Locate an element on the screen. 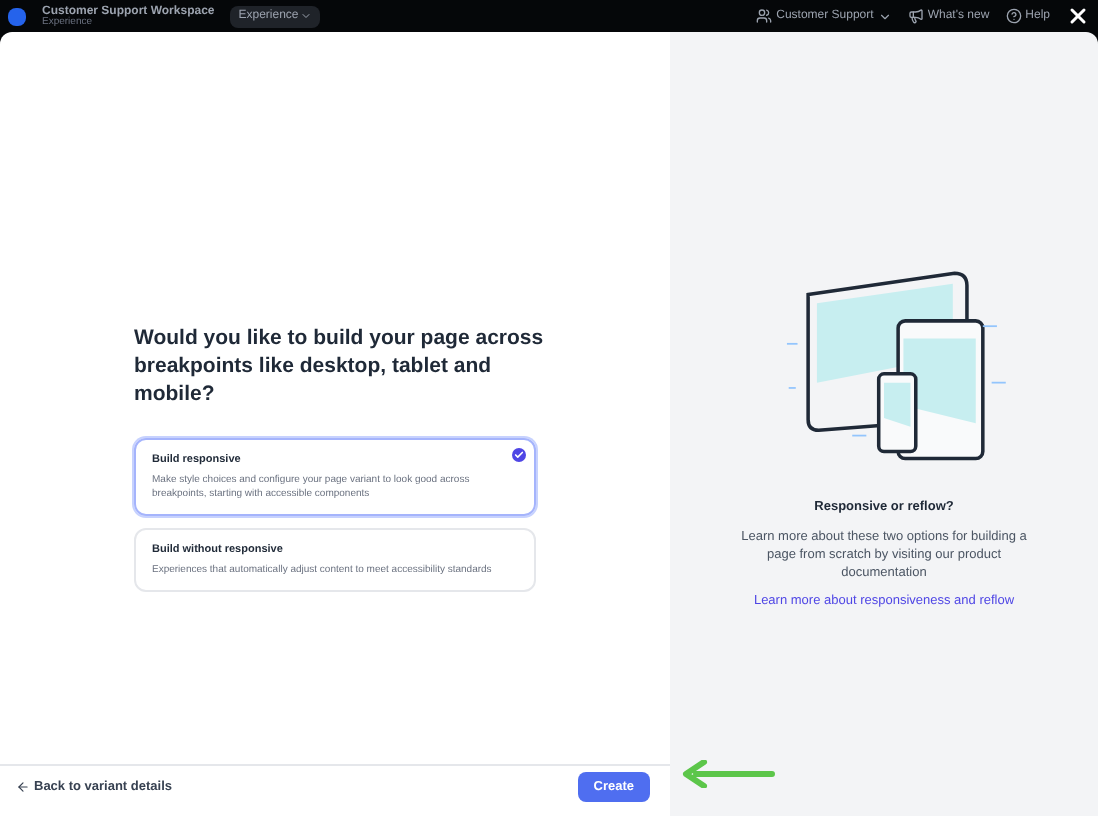 The height and width of the screenshot is (816, 1098). help-icon is located at coordinates (1013, 16).